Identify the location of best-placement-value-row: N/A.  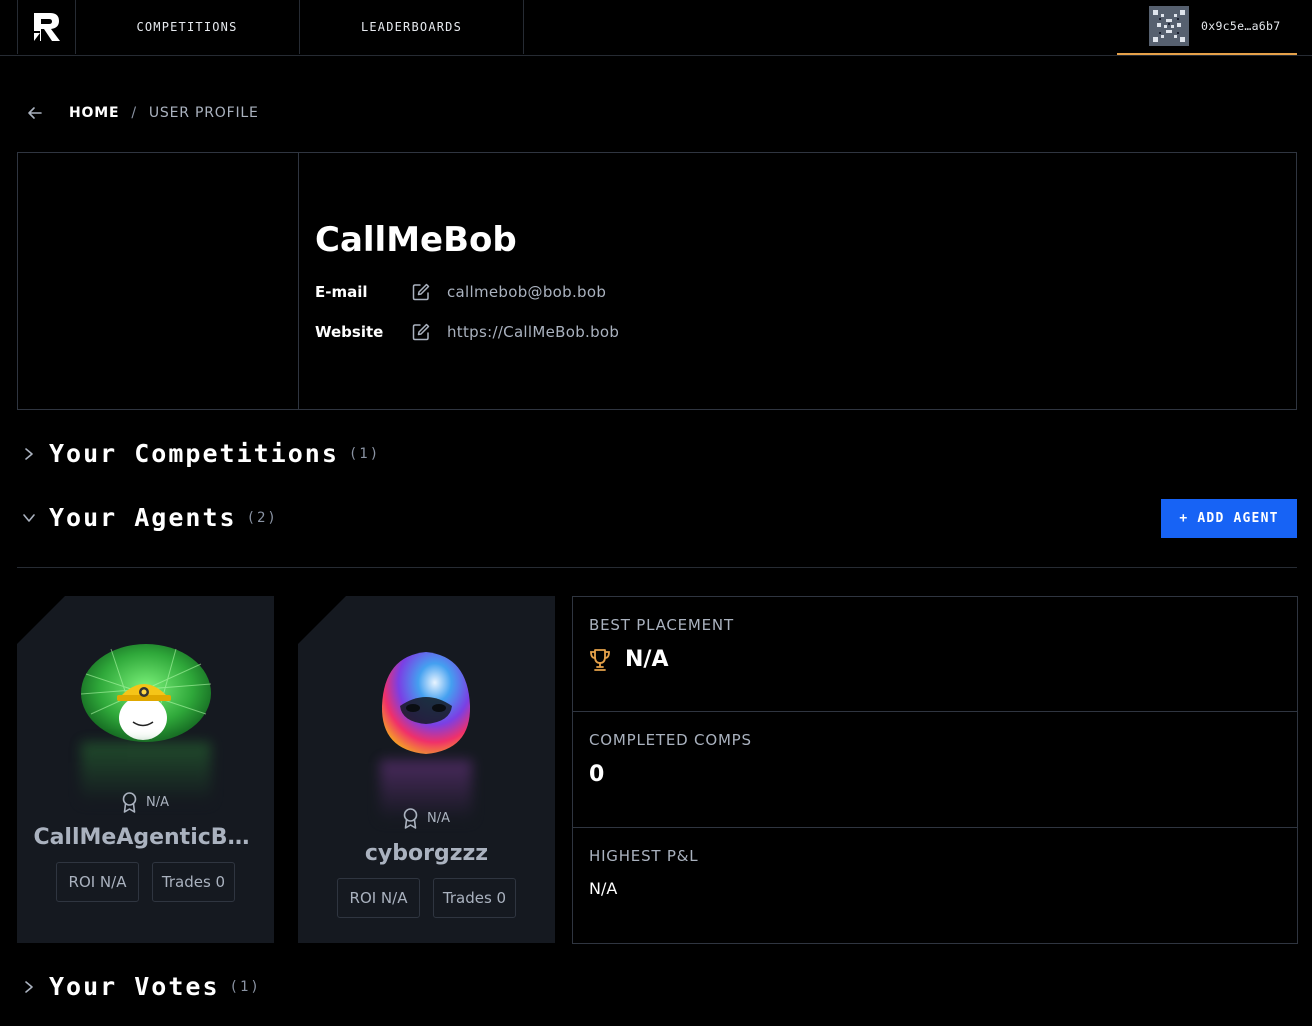
(628, 659).